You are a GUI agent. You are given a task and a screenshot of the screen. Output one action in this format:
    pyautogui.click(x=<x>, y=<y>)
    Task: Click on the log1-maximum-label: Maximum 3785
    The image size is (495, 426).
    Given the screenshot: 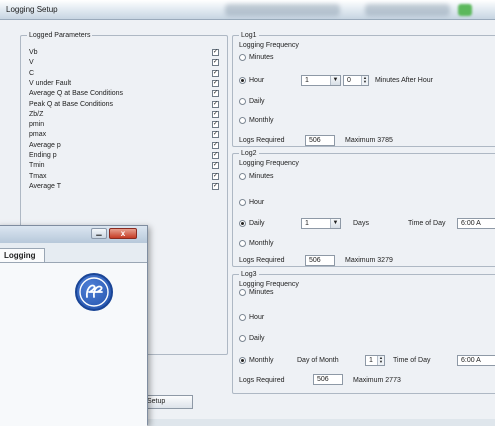 What is the action you would take?
    pyautogui.click(x=369, y=140)
    